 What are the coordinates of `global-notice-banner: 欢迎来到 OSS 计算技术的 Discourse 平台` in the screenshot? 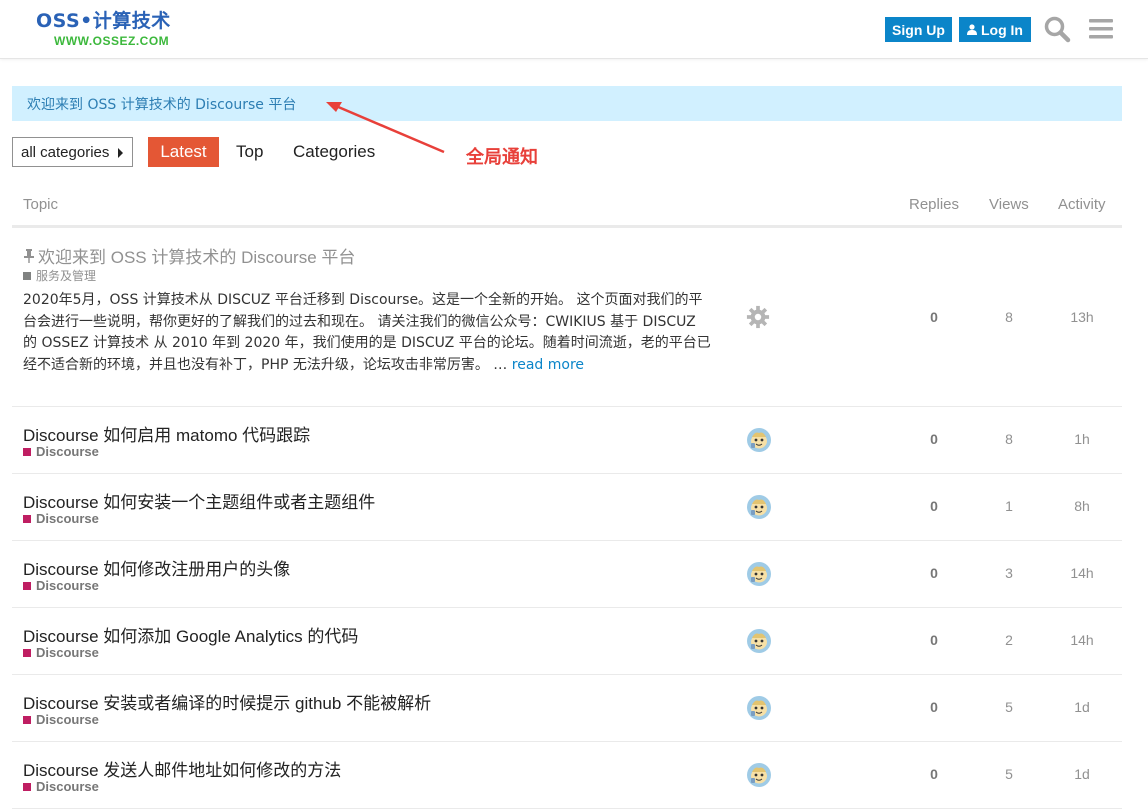 It's located at (567, 103).